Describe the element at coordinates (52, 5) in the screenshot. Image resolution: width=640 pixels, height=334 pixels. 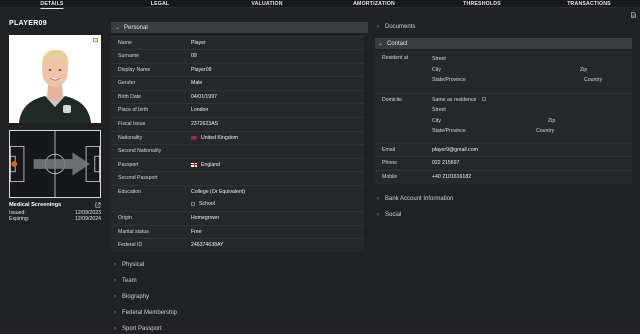
I see `tab-details: DETAILS` at that location.